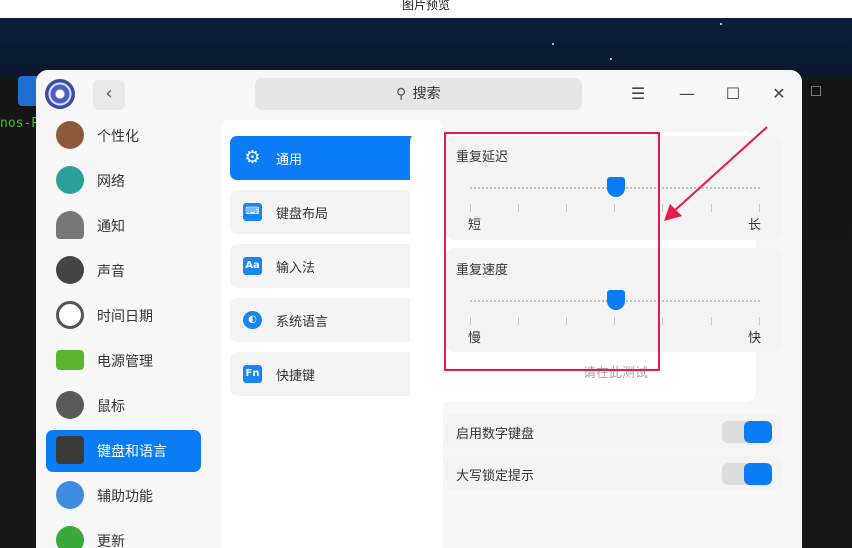 The image size is (852, 548). I want to click on terminal-text: nos-P, so click(20, 123).